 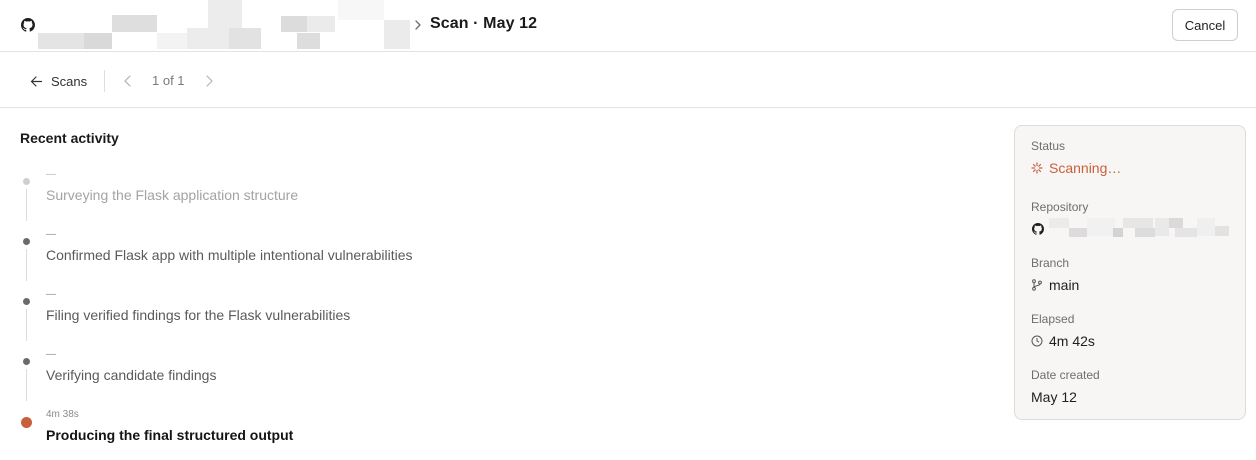 I want to click on clock-icon, so click(x=1037, y=341).